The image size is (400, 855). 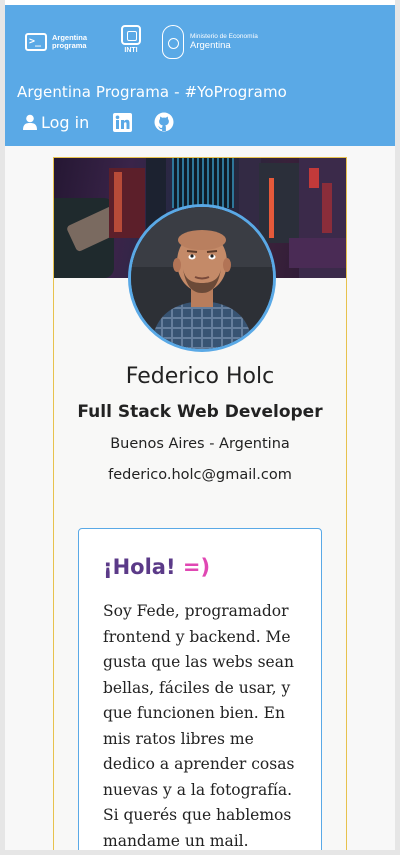 I want to click on user-icon, so click(x=30, y=122).